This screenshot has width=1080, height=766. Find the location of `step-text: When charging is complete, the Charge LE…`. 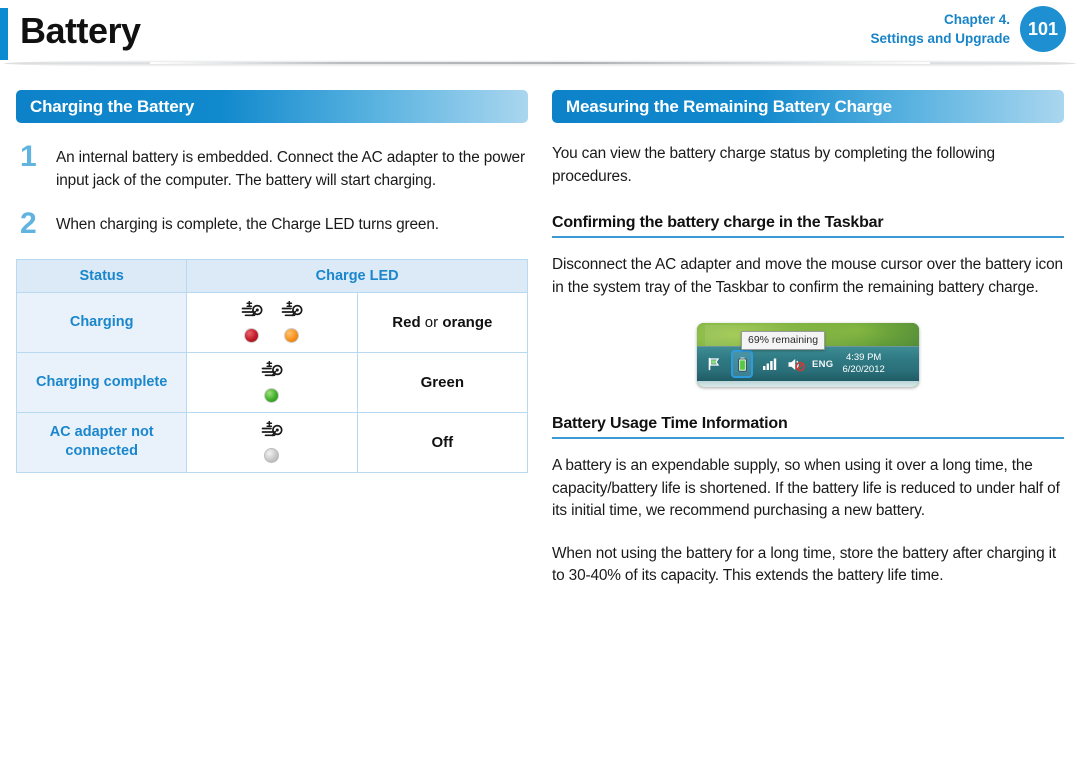

step-text: When charging is complete, the Charge LE… is located at coordinates (247, 224).